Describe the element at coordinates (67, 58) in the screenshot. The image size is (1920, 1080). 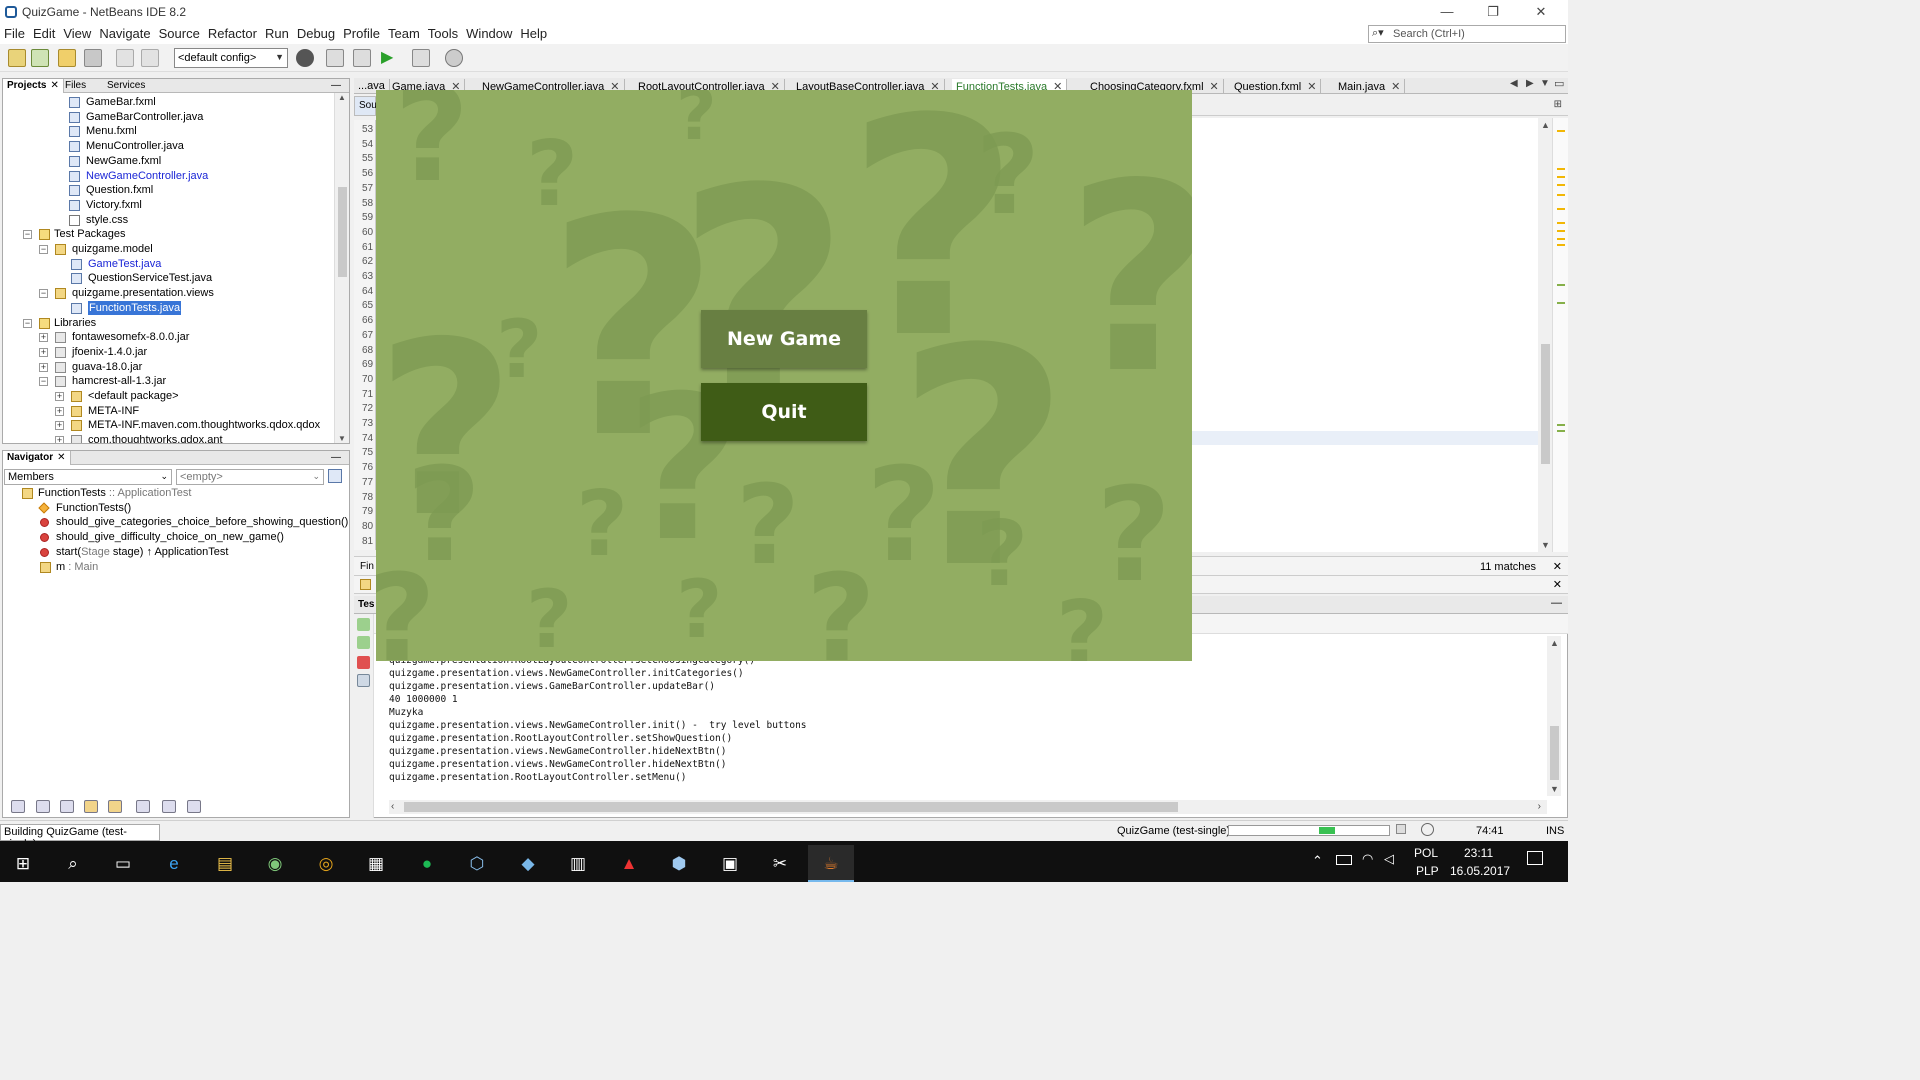
I see `open-project-icon` at that location.